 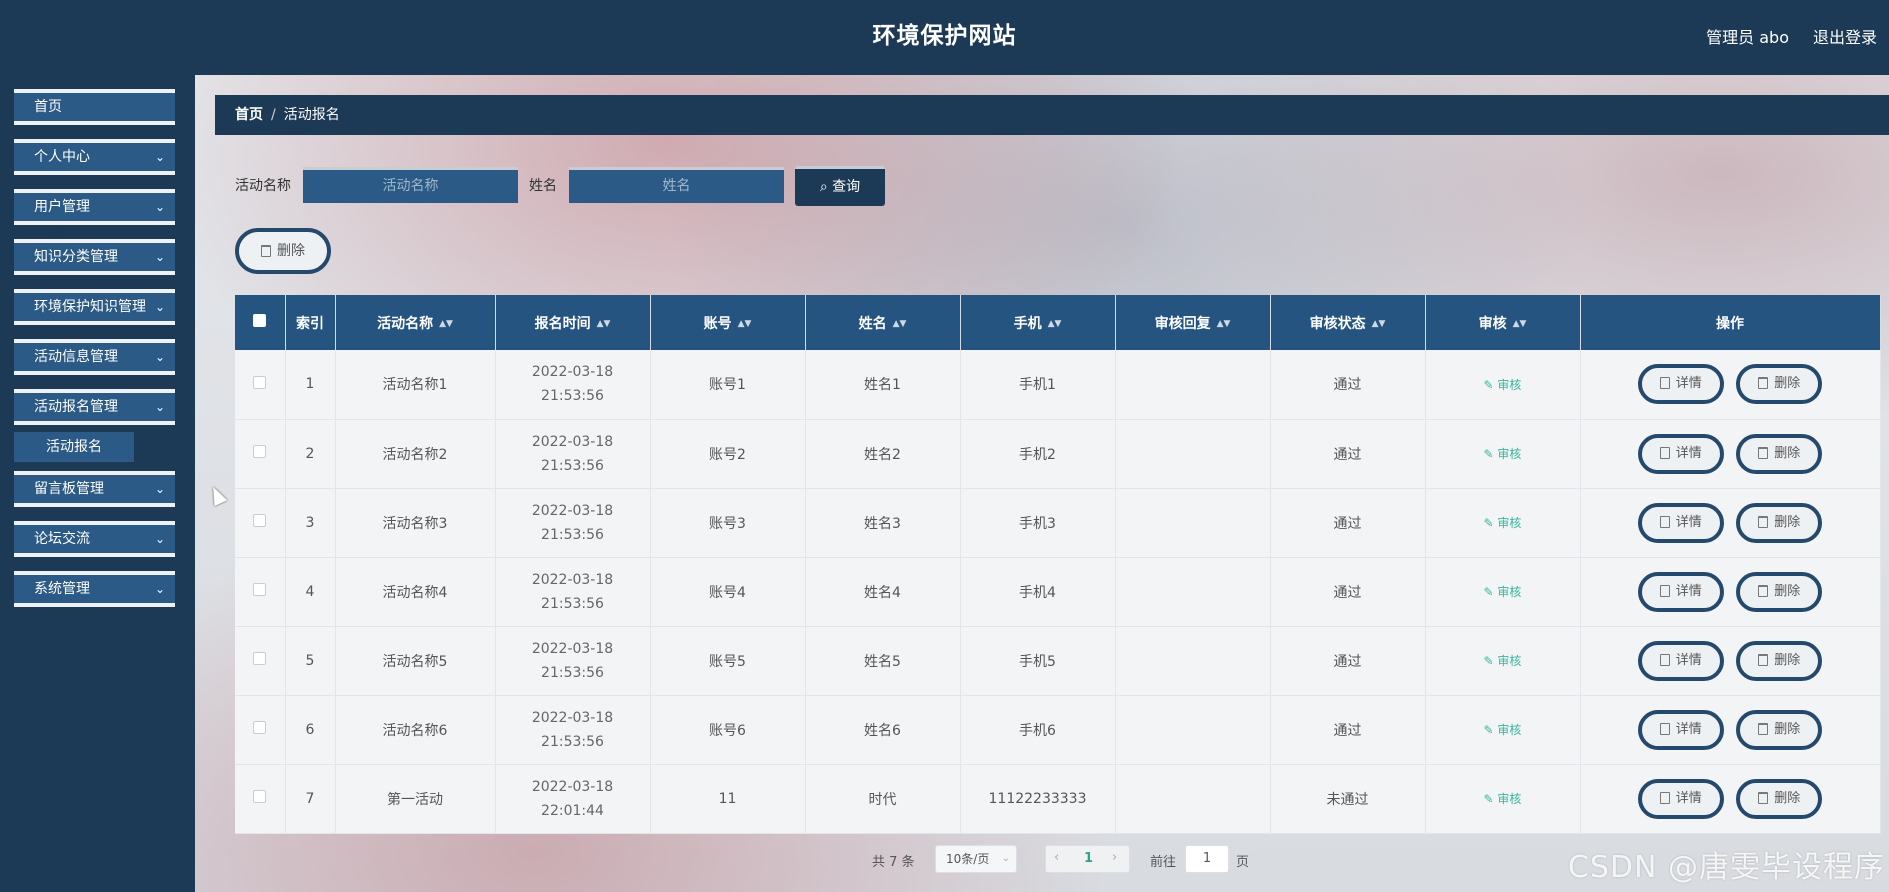 What do you see at coordinates (728, 592) in the screenshot?
I see `account-cell: 账号4` at bounding box center [728, 592].